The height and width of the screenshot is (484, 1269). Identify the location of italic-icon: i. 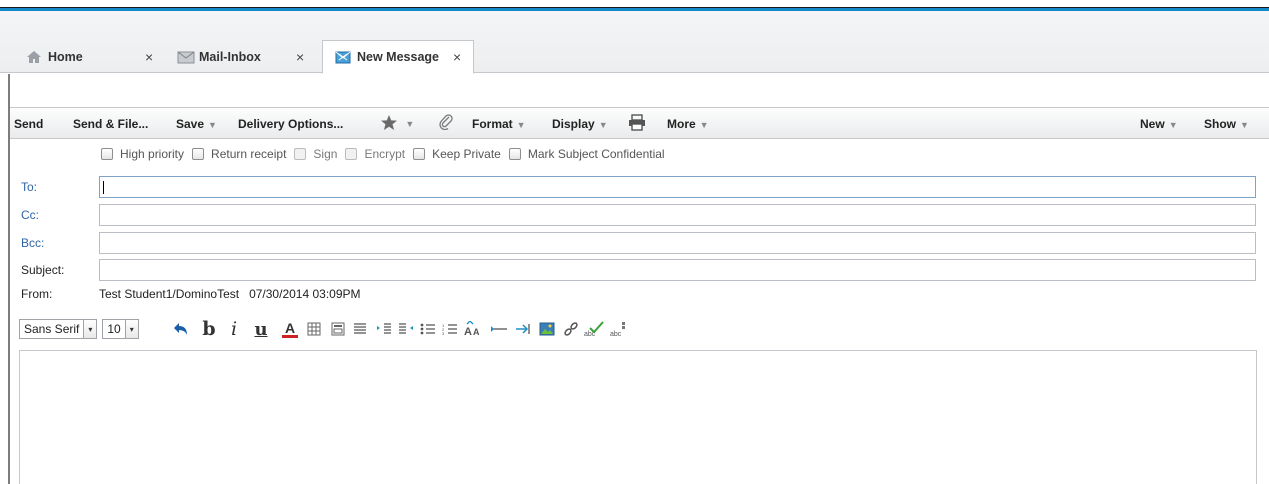
(234, 329).